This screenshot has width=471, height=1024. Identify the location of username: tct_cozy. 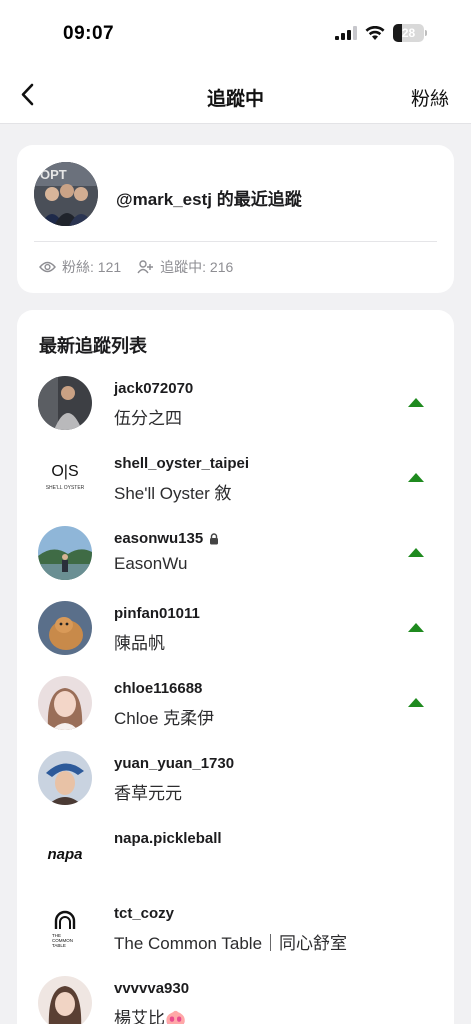
(144, 913).